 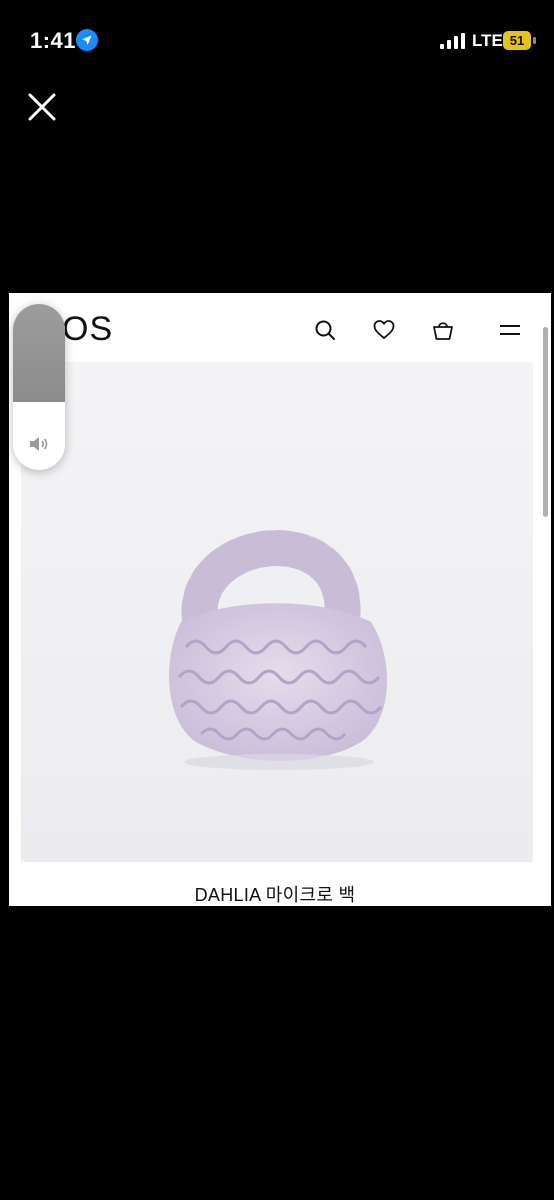 What do you see at coordinates (87, 40) in the screenshot?
I see `location-arrow-icon` at bounding box center [87, 40].